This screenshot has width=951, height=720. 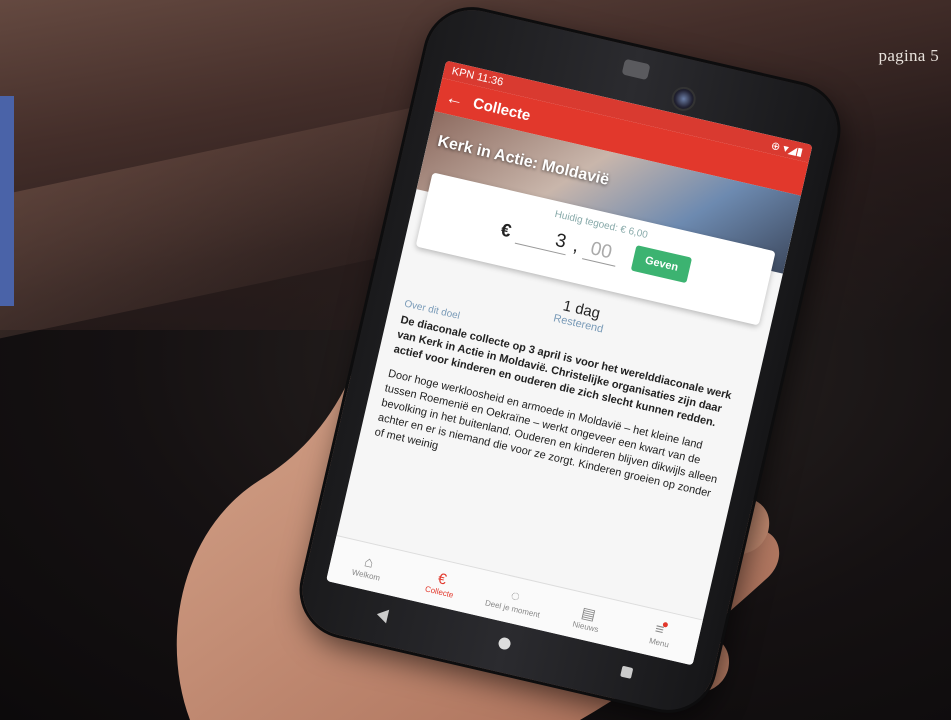 I want to click on currency-symbol: €, so click(x=506, y=230).